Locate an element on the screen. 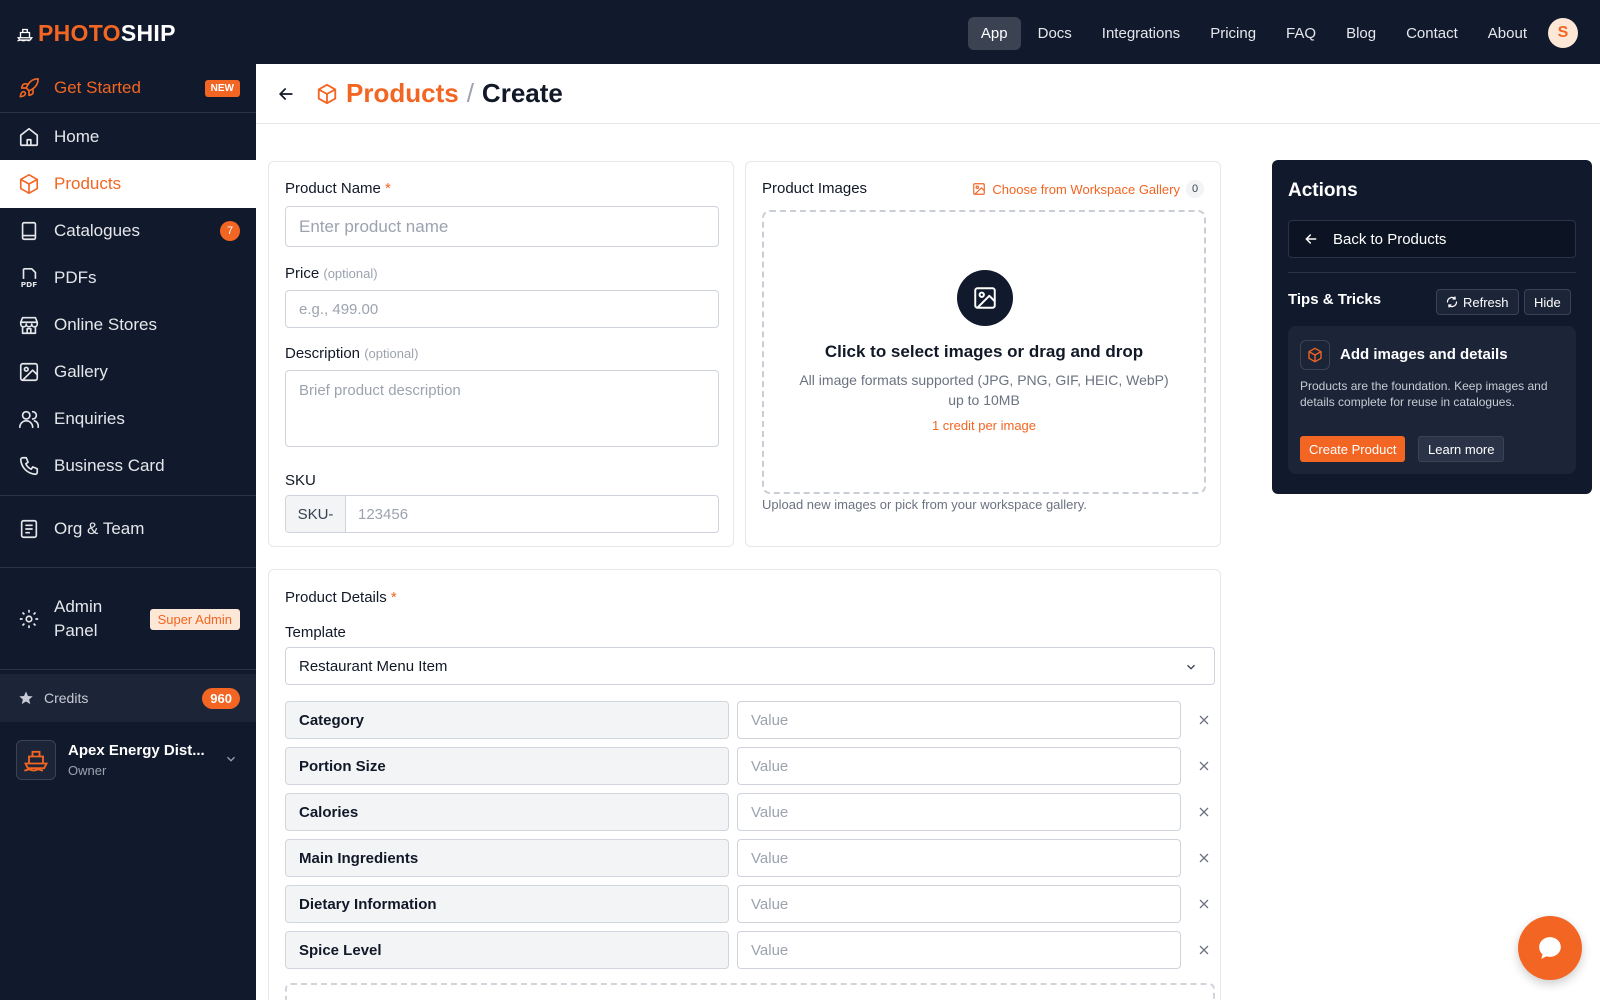 The width and height of the screenshot is (1600, 1000). sidebar-item-business-card: Business Card is located at coordinates (128, 466).